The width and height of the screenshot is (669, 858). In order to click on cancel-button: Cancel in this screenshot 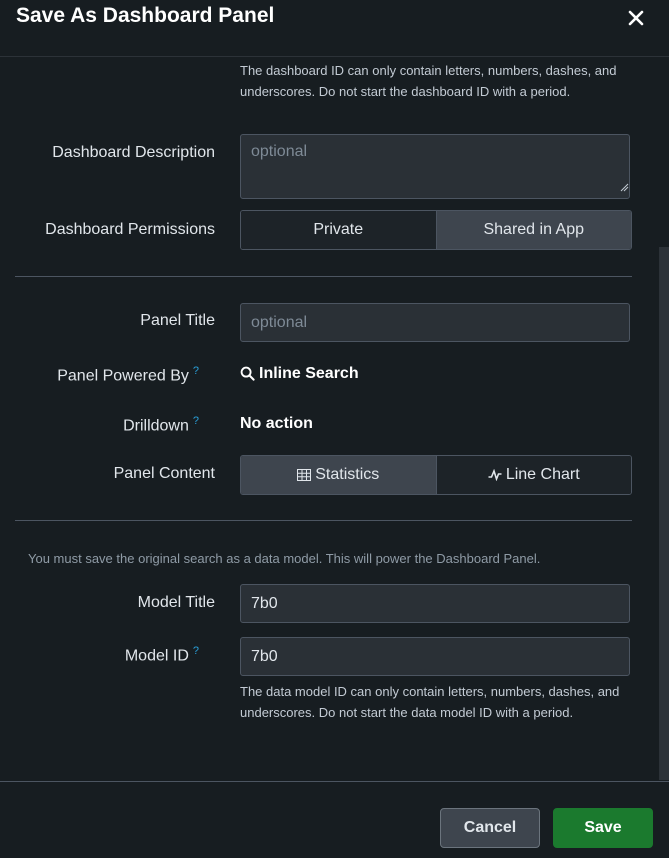, I will do `click(490, 828)`.